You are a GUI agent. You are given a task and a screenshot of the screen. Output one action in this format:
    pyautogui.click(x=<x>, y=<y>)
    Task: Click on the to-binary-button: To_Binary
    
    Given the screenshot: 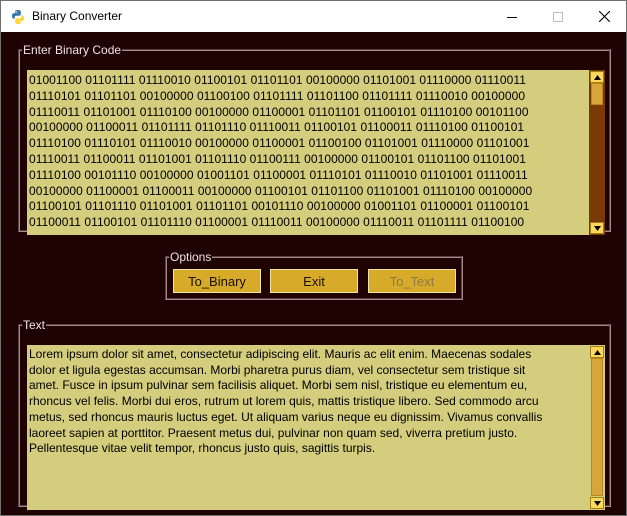 What is the action you would take?
    pyautogui.click(x=217, y=281)
    